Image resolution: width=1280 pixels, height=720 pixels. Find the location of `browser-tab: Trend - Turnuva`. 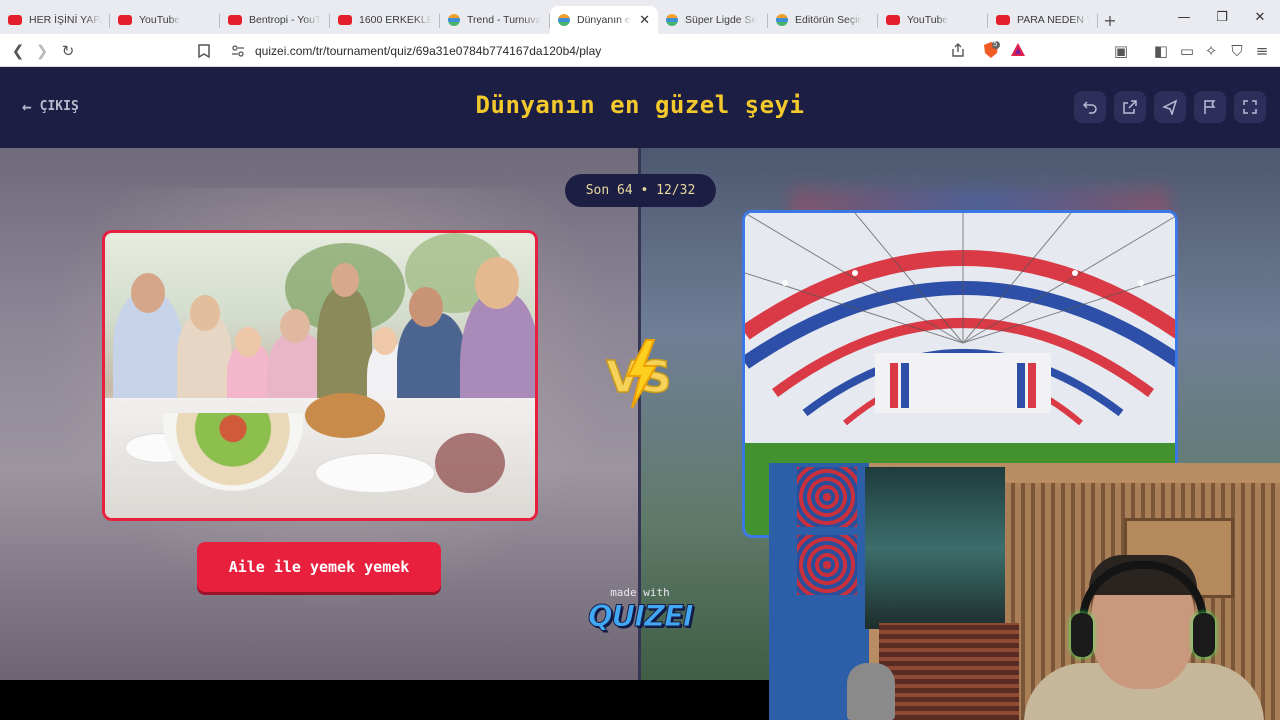

browser-tab: Trend - Turnuva is located at coordinates (495, 20).